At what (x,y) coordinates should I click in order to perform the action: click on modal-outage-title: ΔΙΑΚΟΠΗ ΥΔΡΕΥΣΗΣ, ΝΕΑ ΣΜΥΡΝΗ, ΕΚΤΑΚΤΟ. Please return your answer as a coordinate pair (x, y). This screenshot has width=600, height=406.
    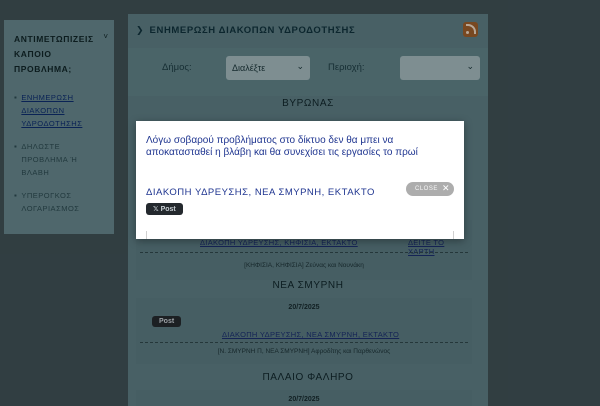
    Looking at the image, I should click on (260, 192).